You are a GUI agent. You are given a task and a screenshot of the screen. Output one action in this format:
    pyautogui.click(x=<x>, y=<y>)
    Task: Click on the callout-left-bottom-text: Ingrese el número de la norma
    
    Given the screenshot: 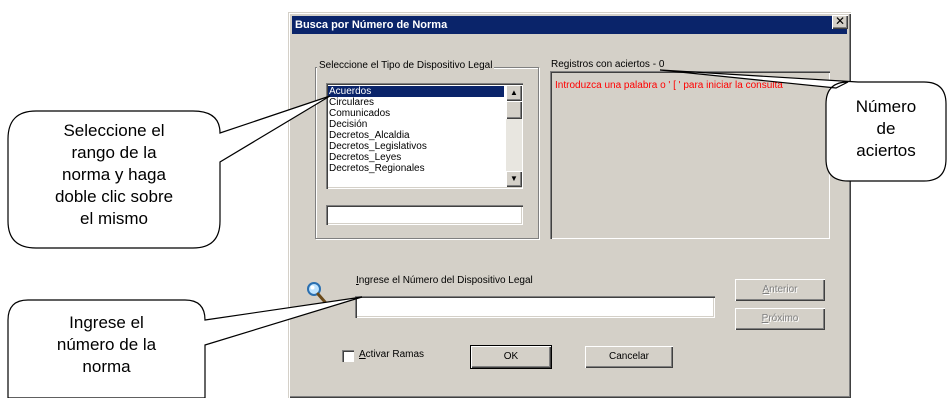 What is the action you would take?
    pyautogui.click(x=106, y=345)
    